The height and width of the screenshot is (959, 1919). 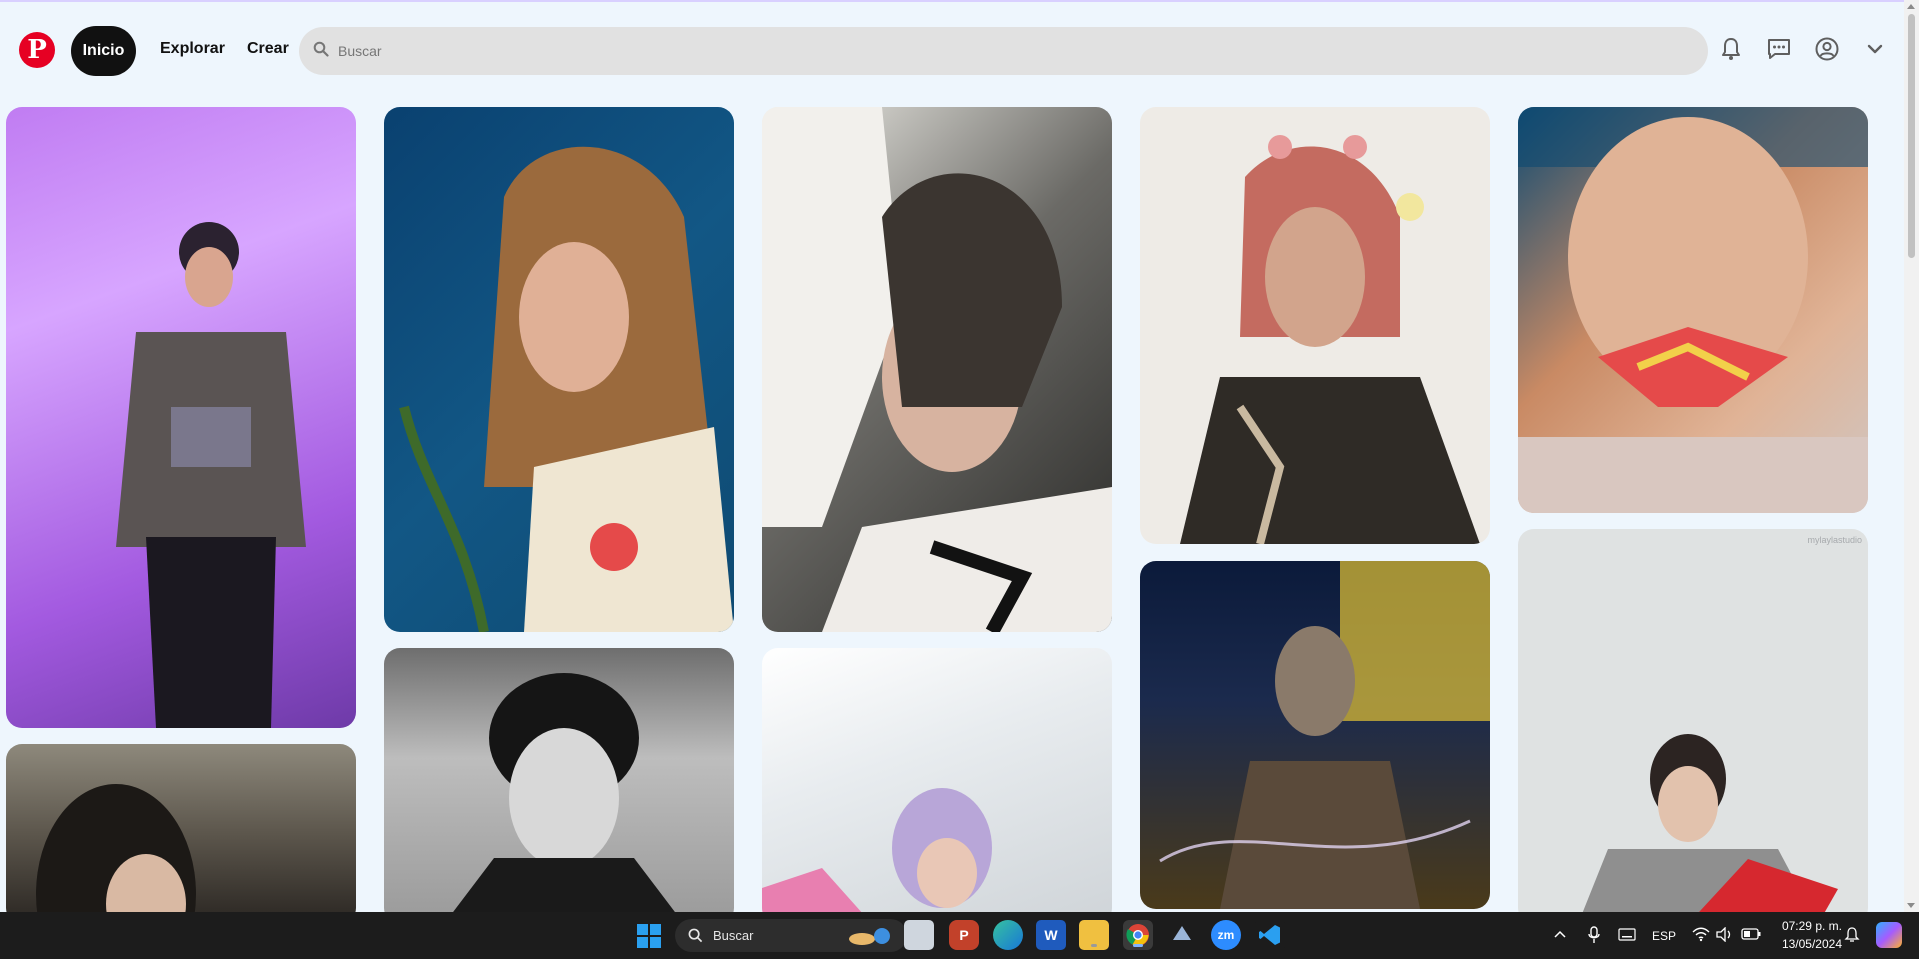 What do you see at coordinates (1911, 905) in the screenshot?
I see `scroll-down-arrow-icon` at bounding box center [1911, 905].